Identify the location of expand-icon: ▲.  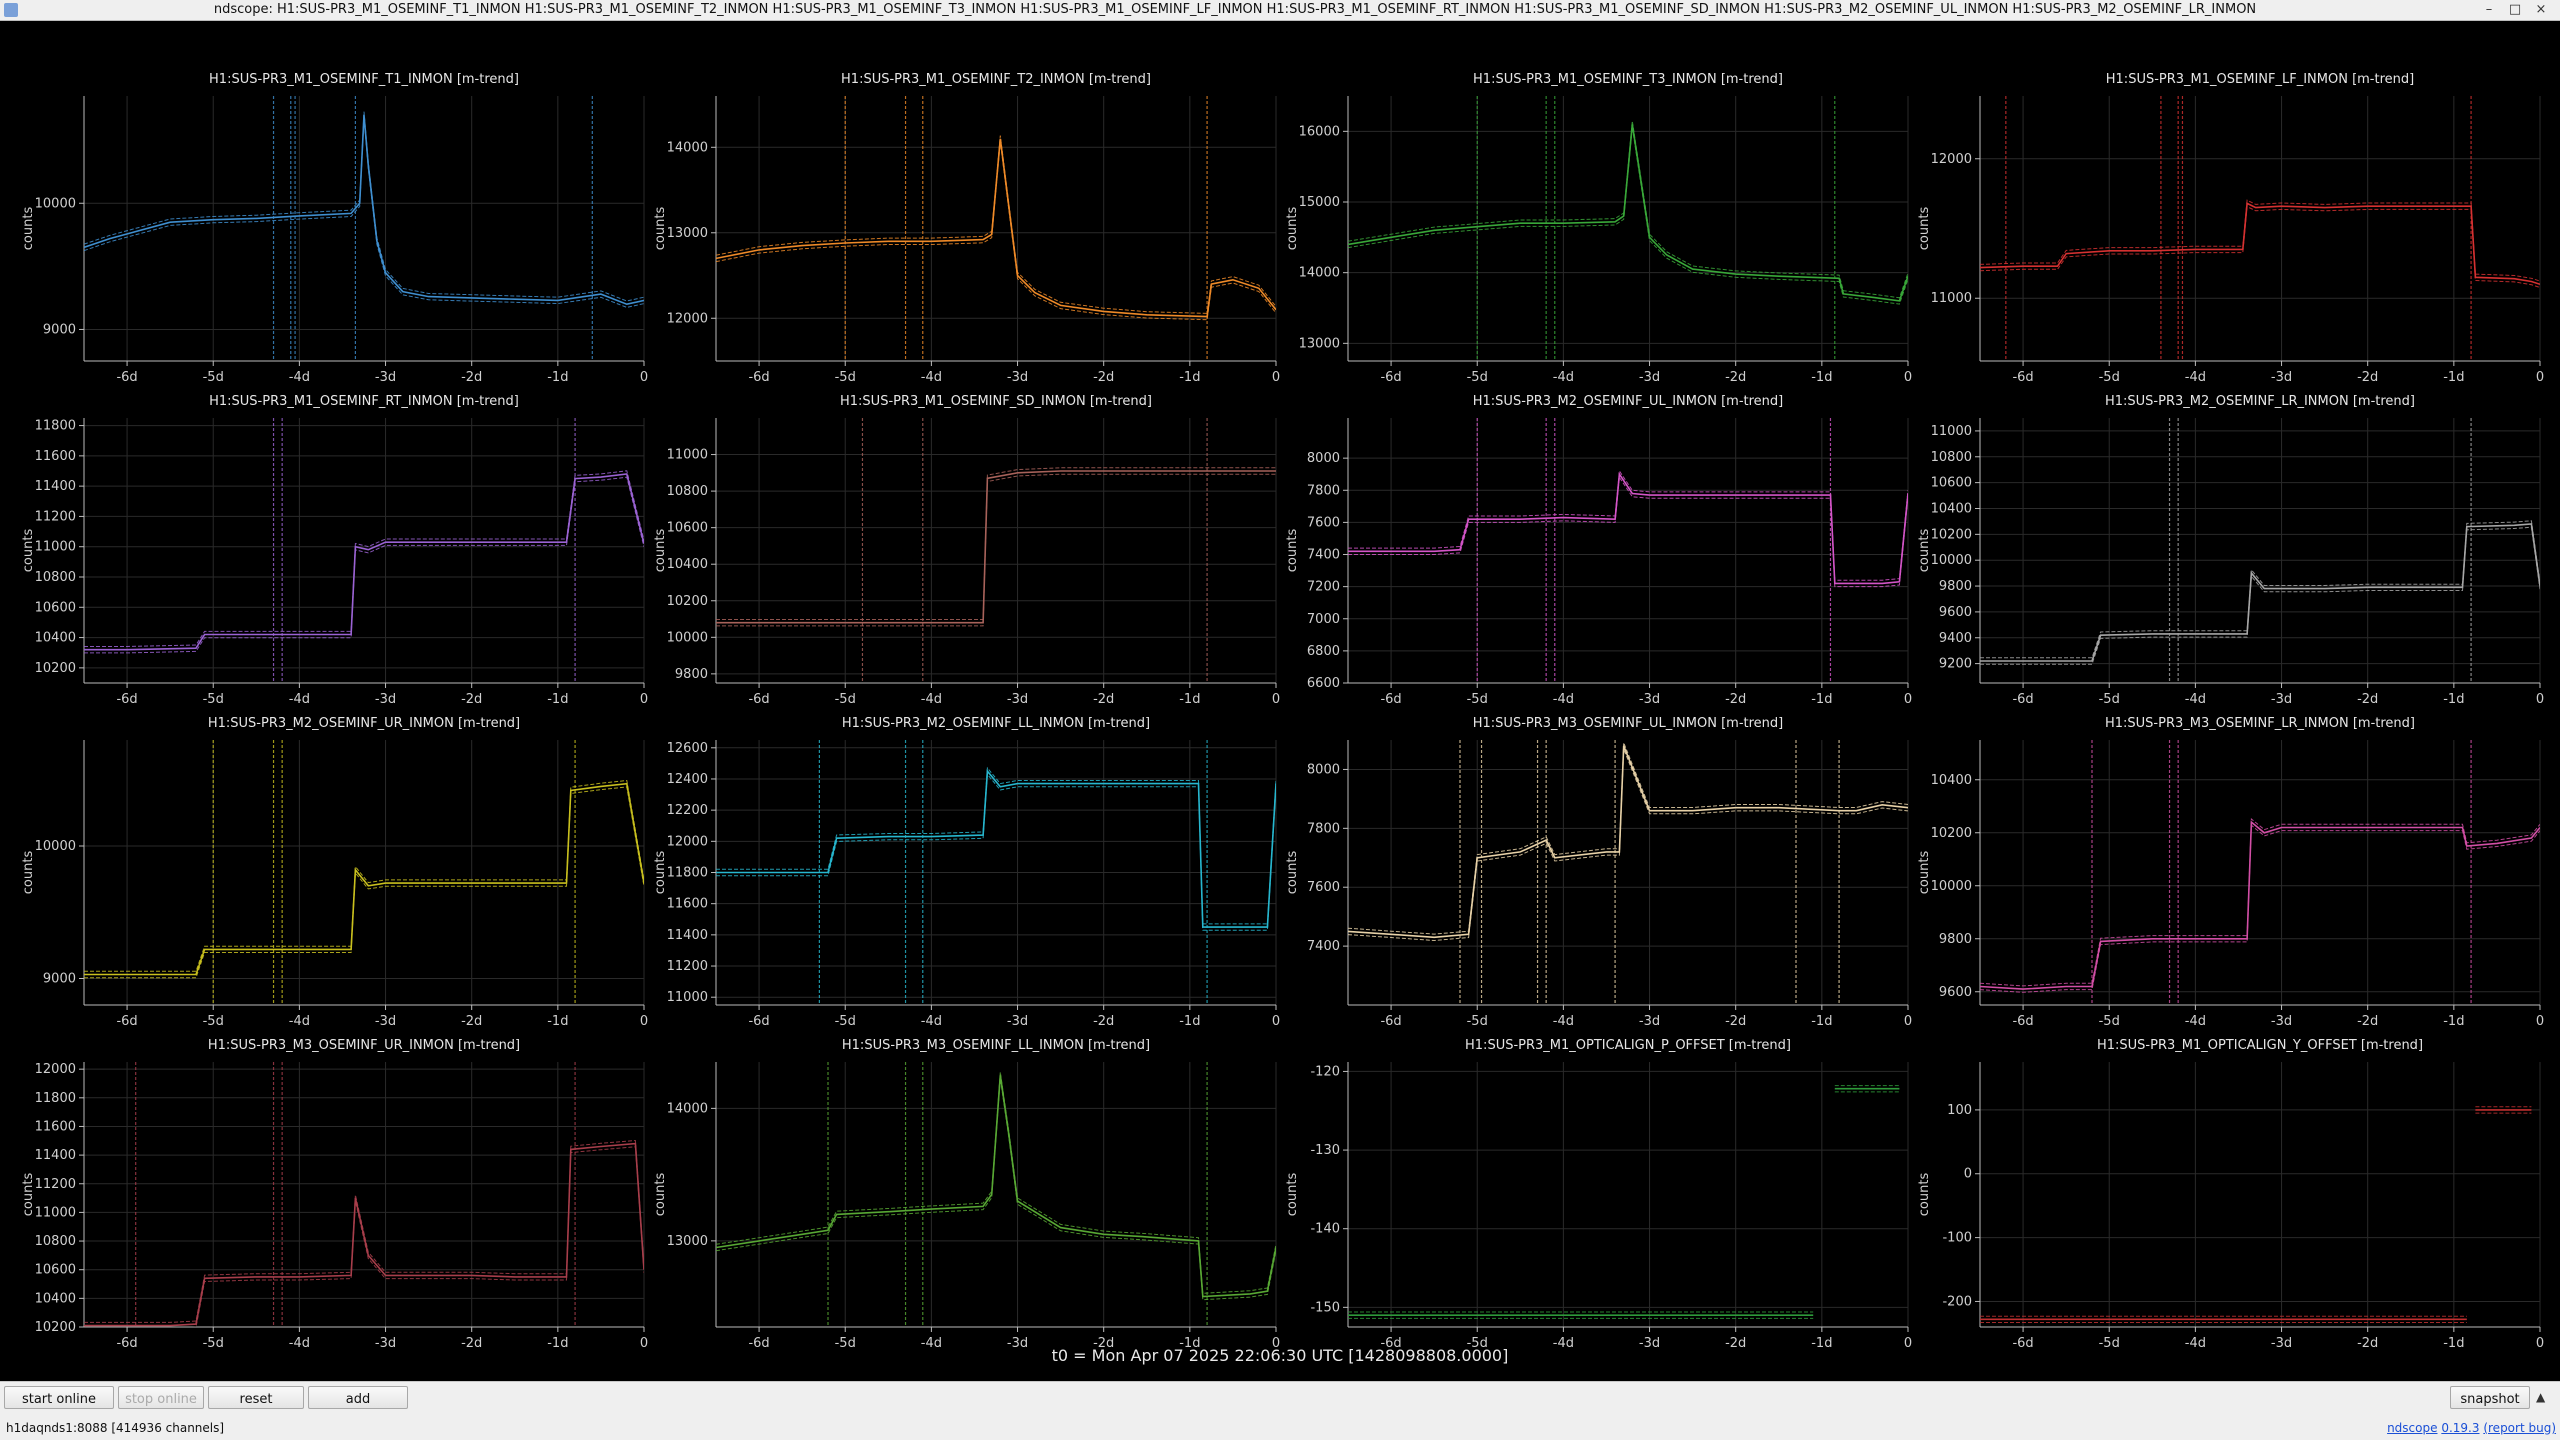
(2540, 1397).